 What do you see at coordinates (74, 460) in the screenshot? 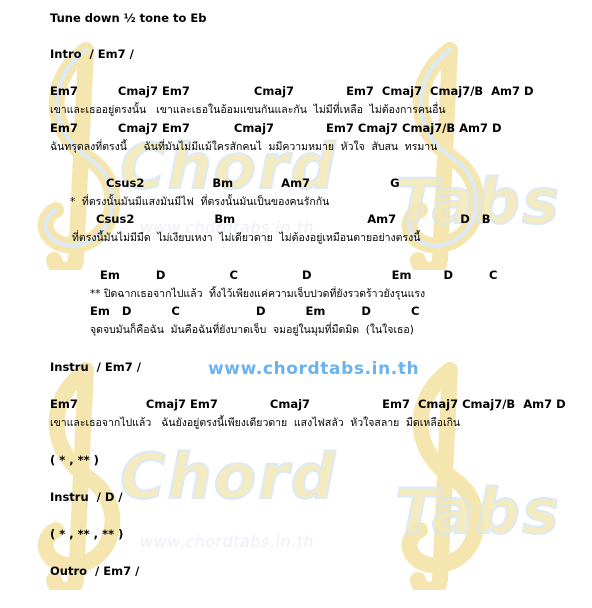
I see `repeat-line: ( * , ** )` at bounding box center [74, 460].